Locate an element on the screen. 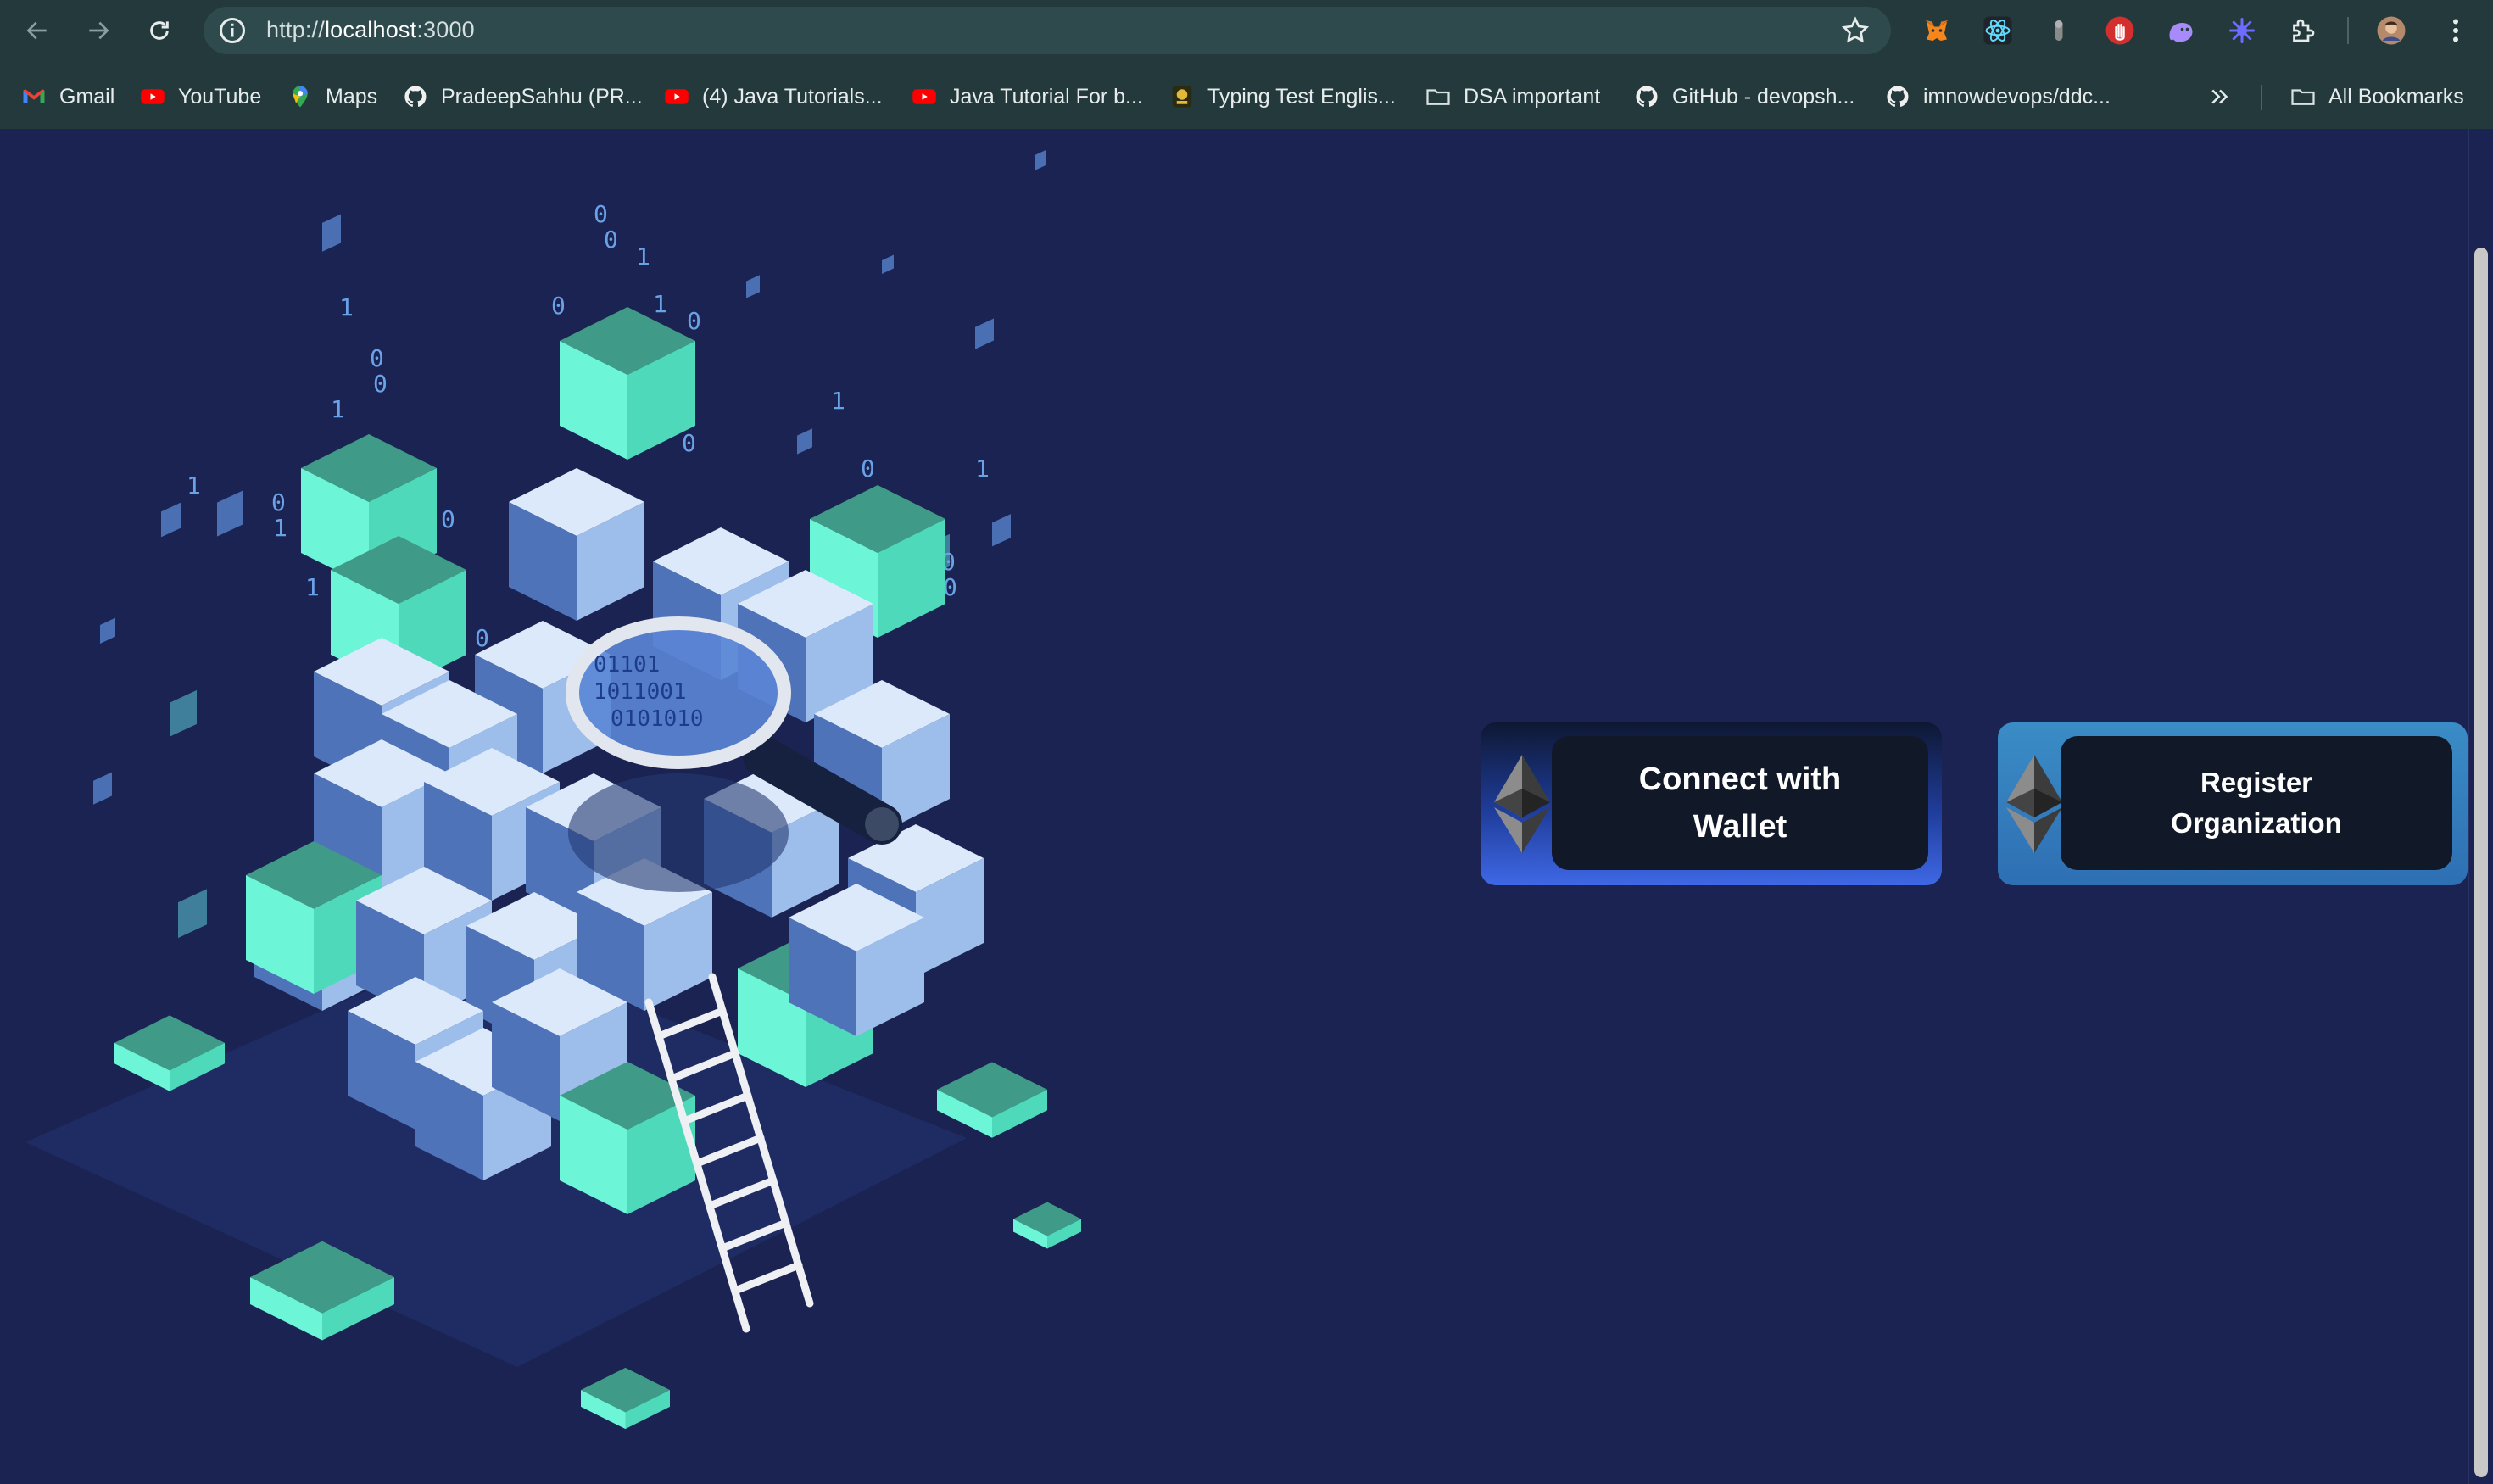  more-bookmarks-button is located at coordinates (2225, 97).